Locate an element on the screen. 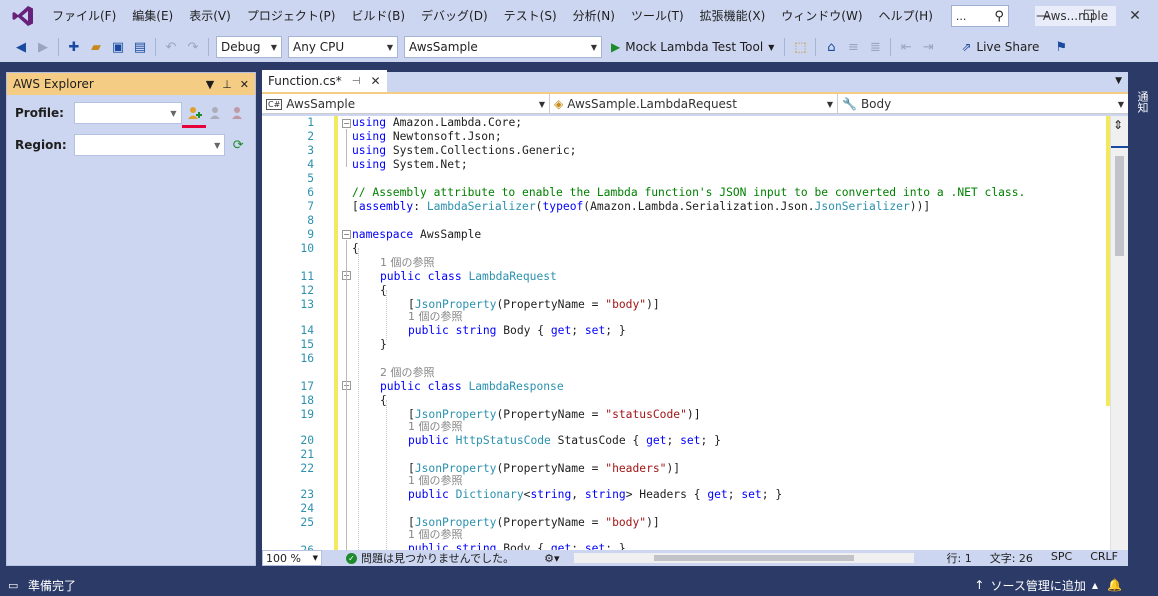 This screenshot has width=1158, height=596. menu-item: ヘルプ(H) is located at coordinates (906, 16).